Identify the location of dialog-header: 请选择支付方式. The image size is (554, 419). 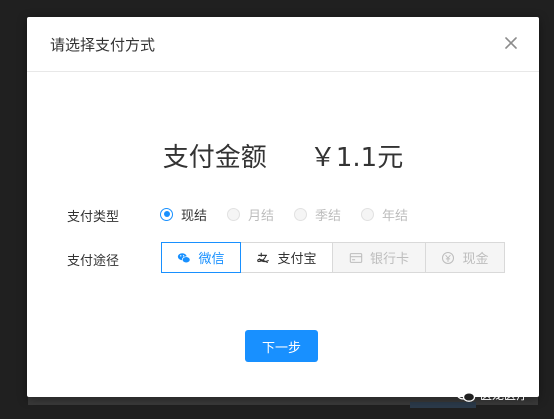
(283, 44).